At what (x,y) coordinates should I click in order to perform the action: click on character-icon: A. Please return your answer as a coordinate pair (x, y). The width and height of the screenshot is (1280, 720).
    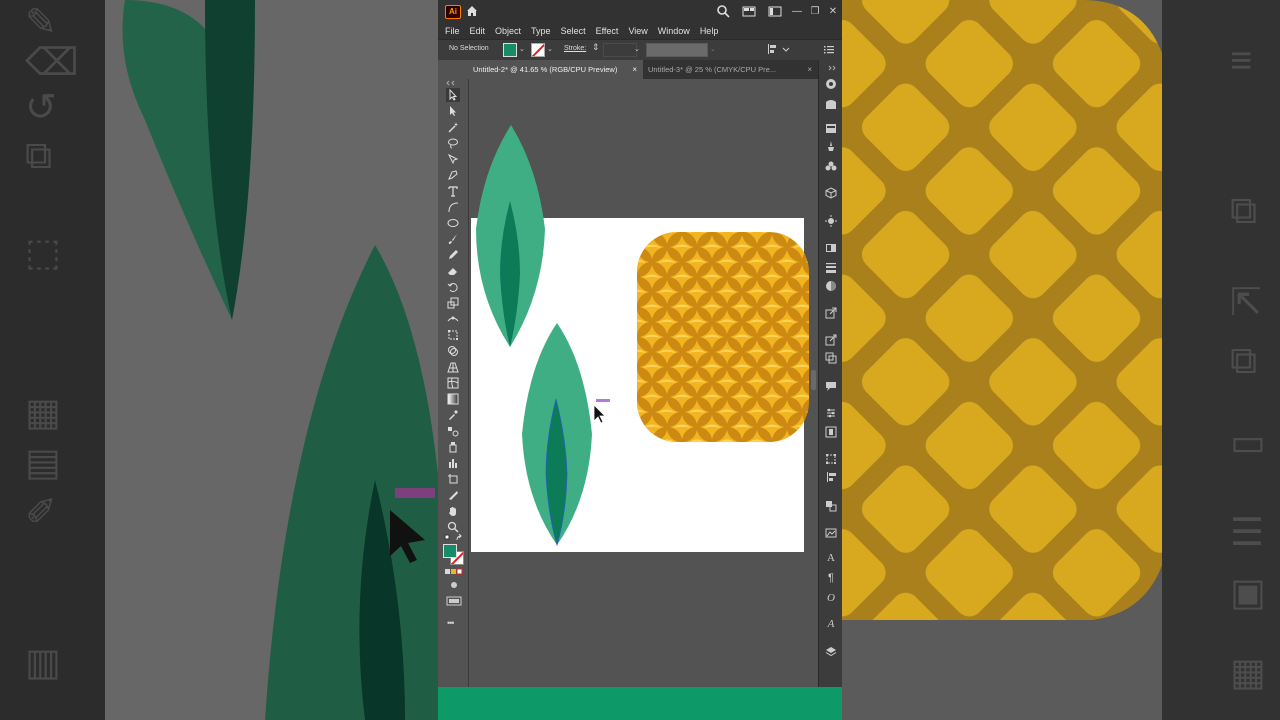
    Looking at the image, I should click on (831, 558).